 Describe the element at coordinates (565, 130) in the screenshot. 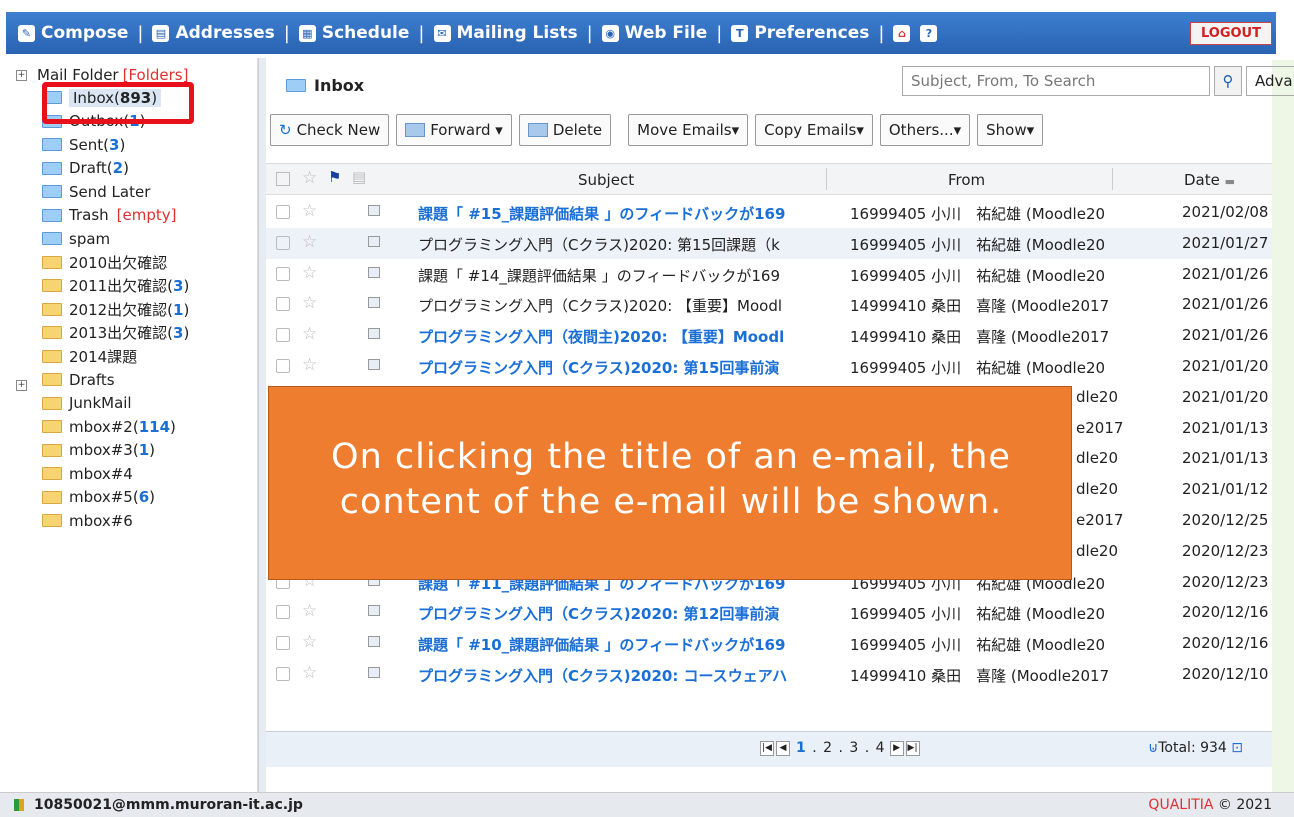

I see `delete-button: Delete` at that location.